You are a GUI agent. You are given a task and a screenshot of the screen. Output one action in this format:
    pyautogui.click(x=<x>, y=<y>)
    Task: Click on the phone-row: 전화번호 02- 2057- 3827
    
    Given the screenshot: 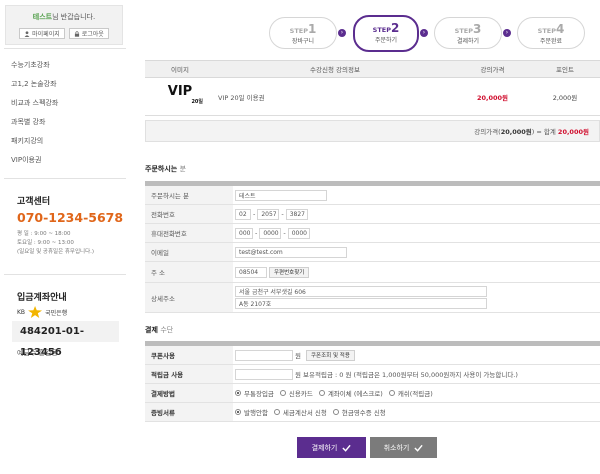 What is the action you would take?
    pyautogui.click(x=372, y=214)
    